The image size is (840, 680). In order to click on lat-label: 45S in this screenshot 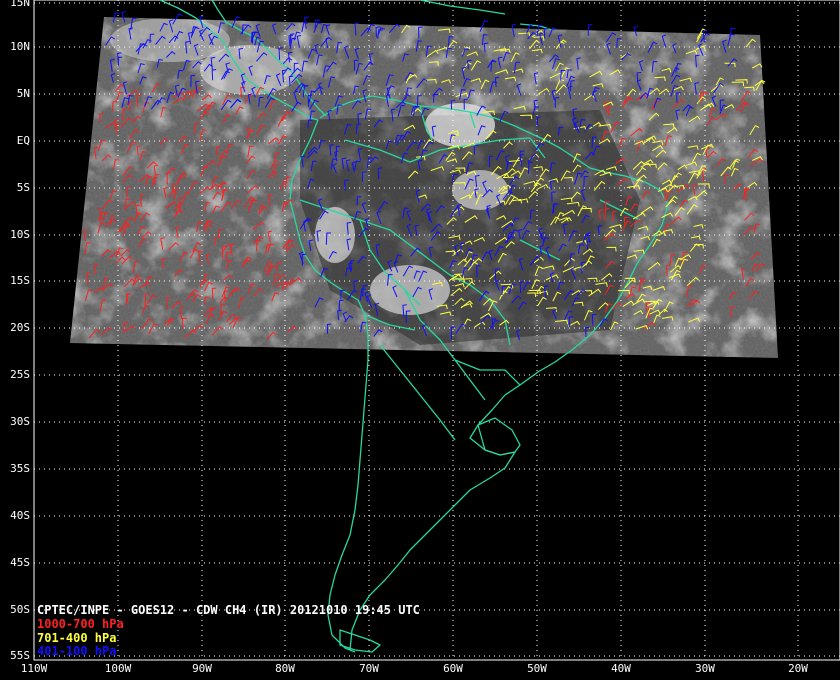, I will do `click(20, 562)`.